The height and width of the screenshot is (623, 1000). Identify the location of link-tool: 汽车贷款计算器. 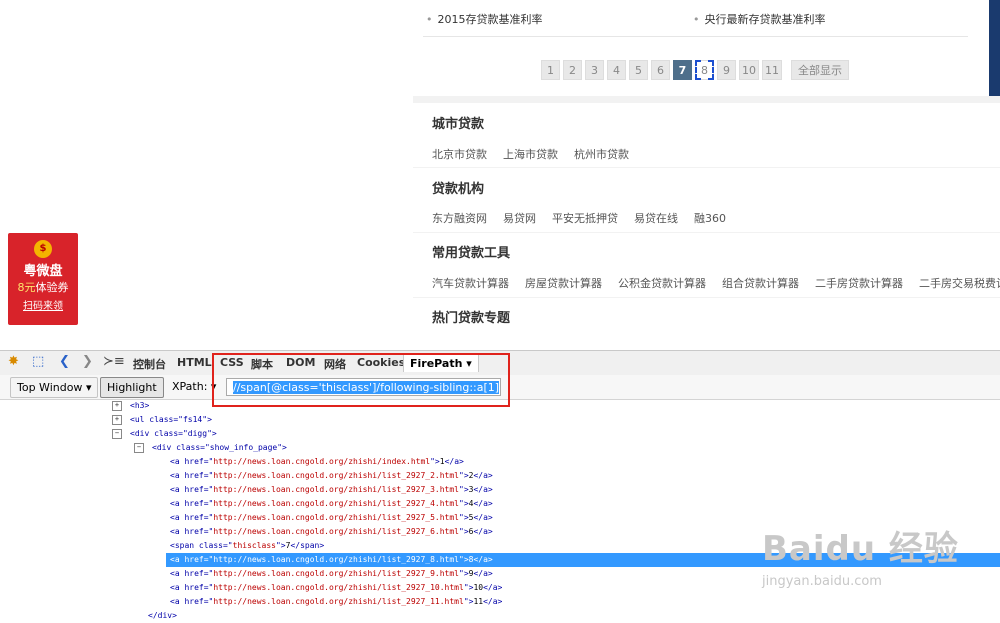
(470, 283).